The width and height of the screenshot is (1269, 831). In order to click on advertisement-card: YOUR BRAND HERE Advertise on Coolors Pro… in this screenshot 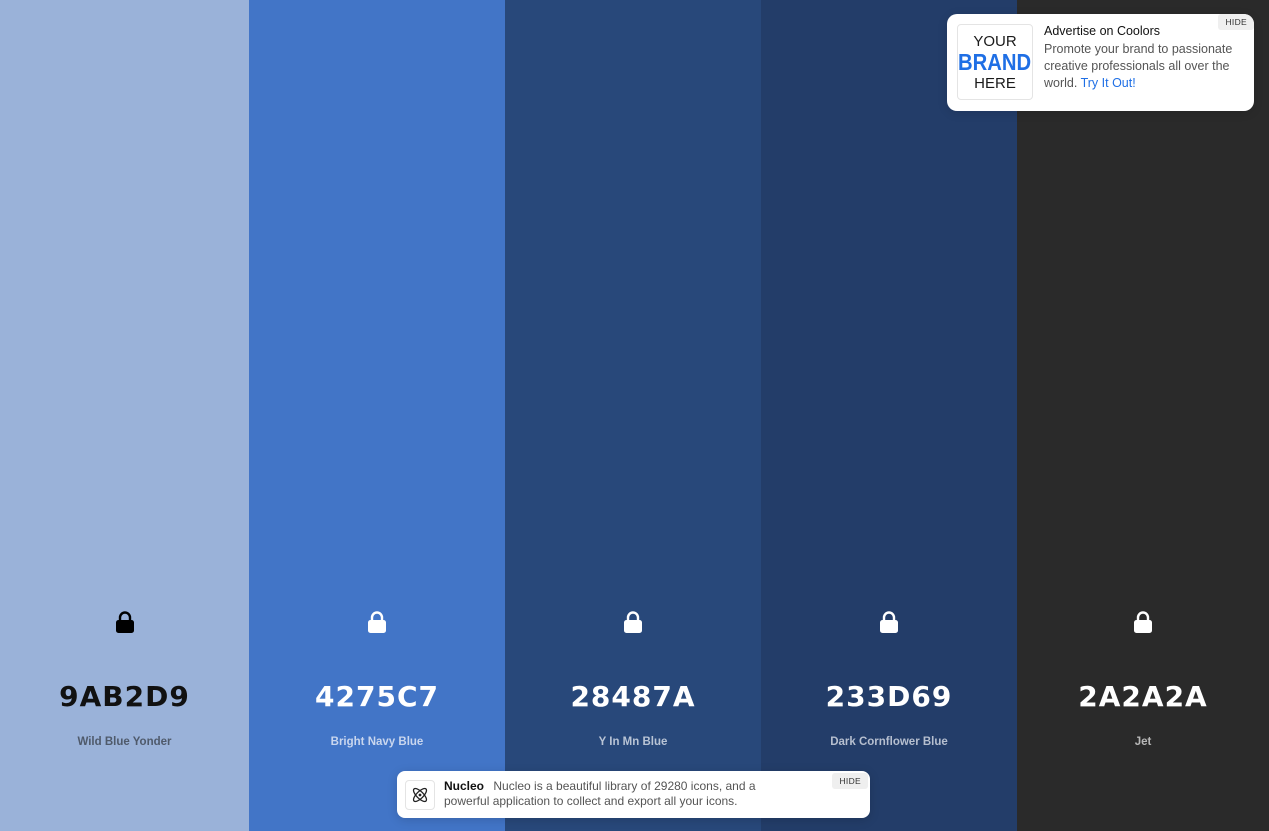, I will do `click(1100, 62)`.